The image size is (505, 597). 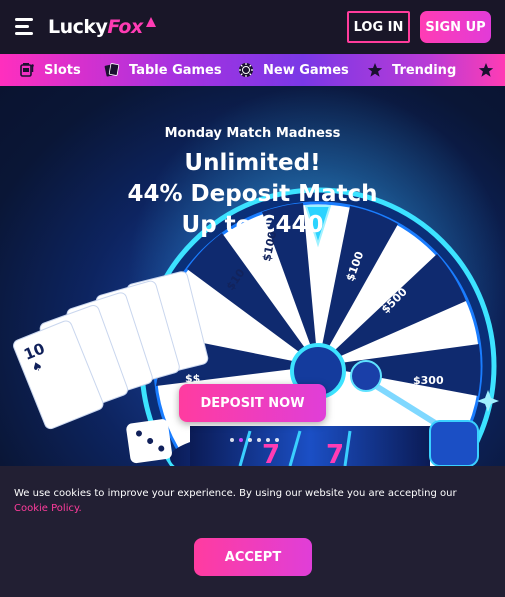 I want to click on promo-subtitle: Monday Match Madness, so click(x=252, y=133).